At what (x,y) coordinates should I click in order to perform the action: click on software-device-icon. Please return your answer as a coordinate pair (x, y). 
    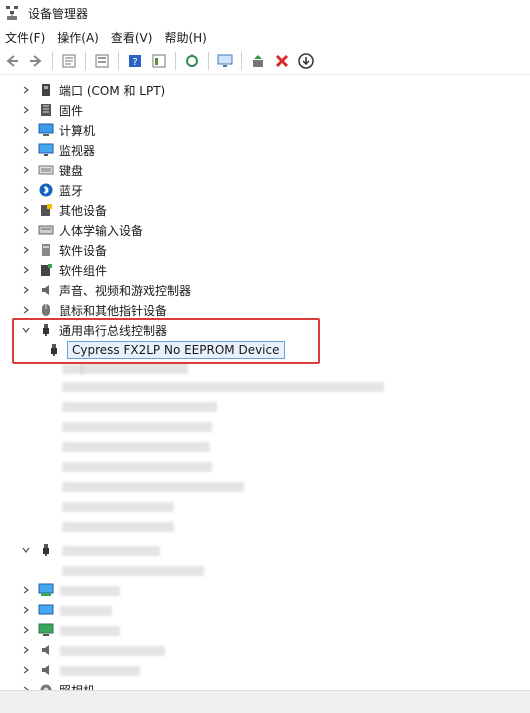
    Looking at the image, I should click on (46, 250).